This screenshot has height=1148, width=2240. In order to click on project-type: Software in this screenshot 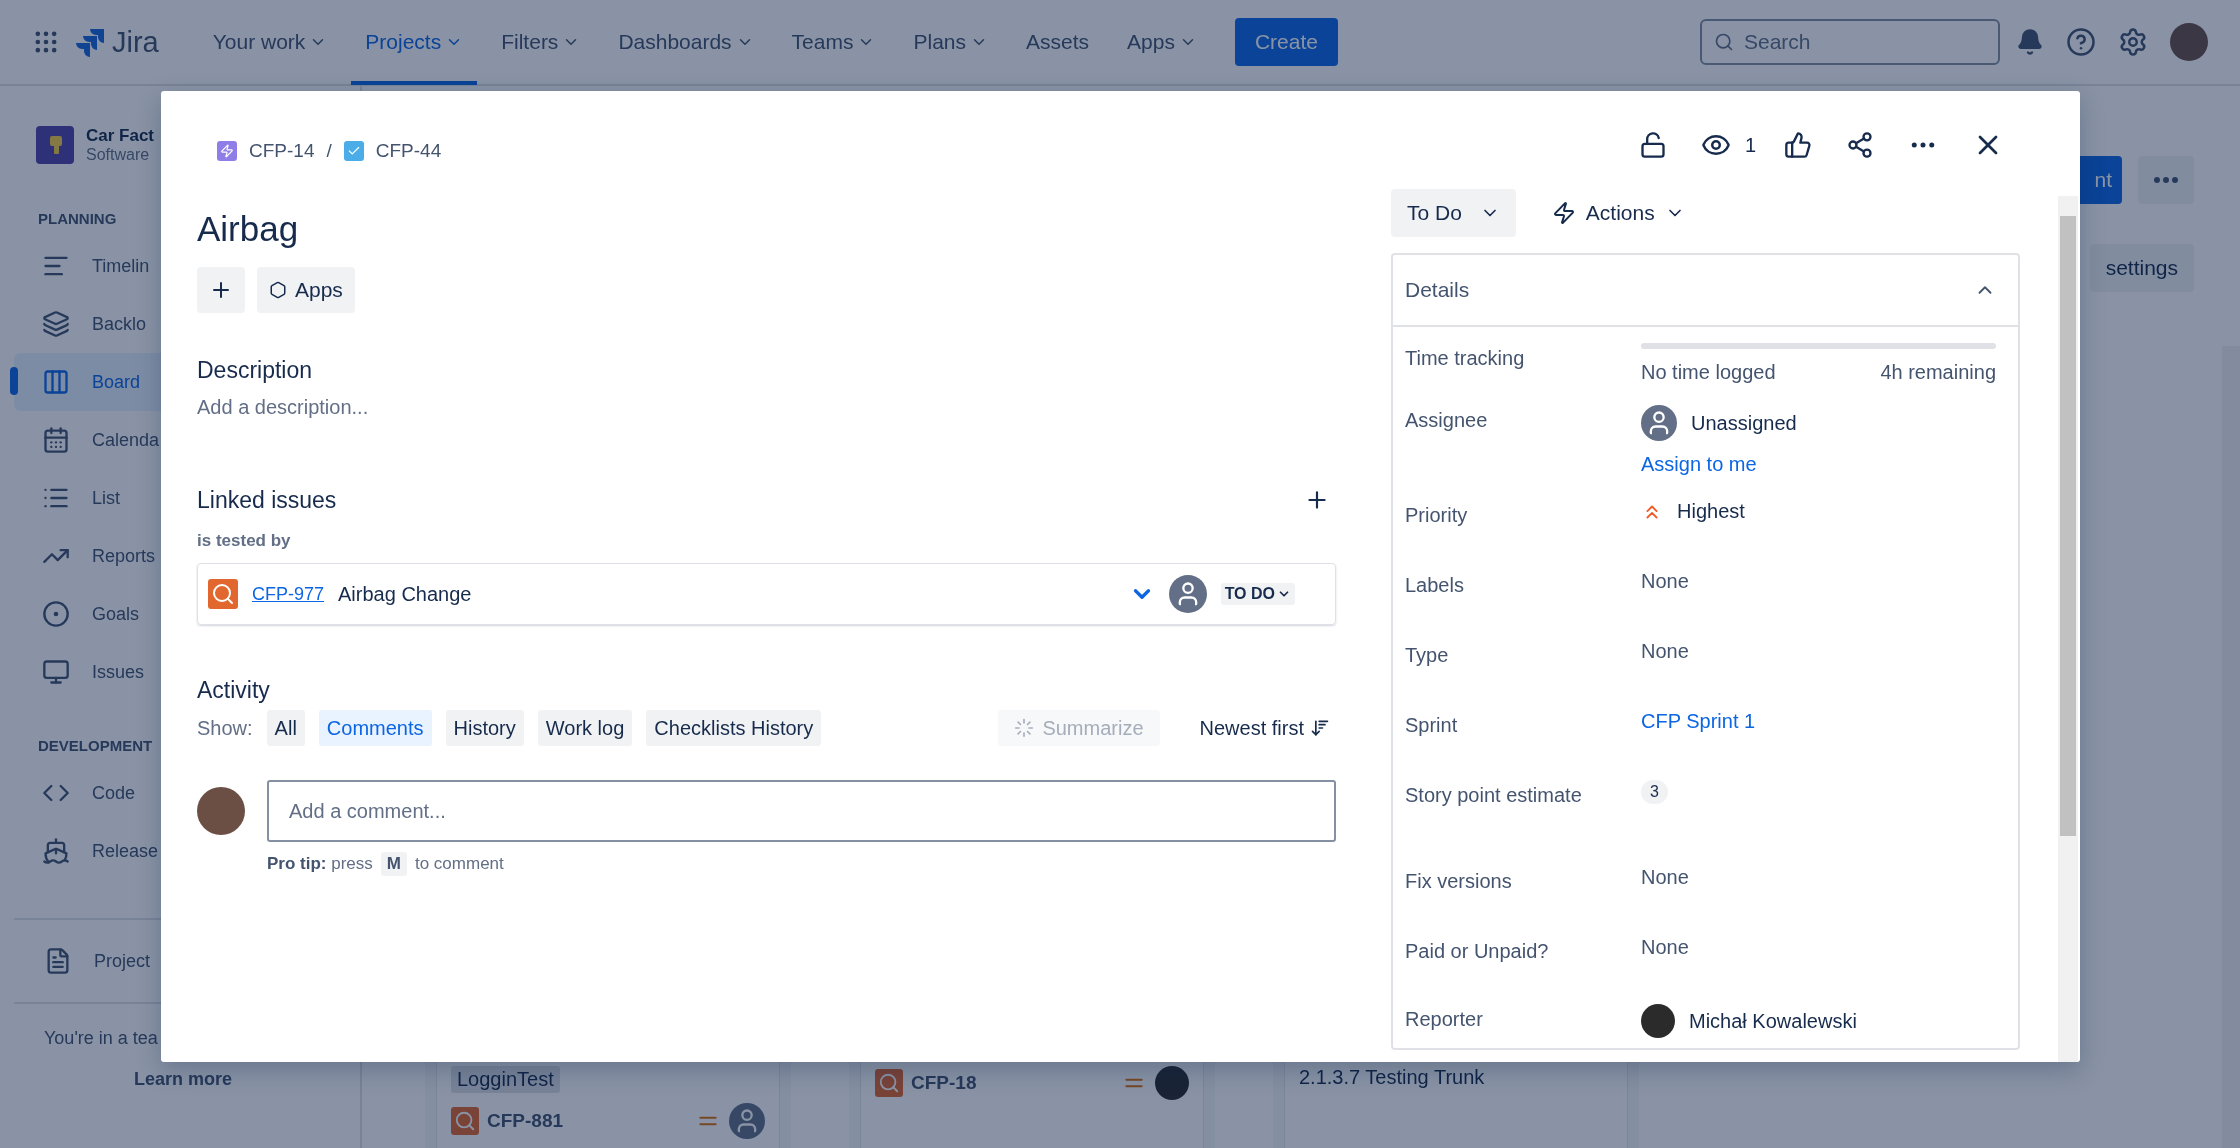, I will do `click(118, 155)`.